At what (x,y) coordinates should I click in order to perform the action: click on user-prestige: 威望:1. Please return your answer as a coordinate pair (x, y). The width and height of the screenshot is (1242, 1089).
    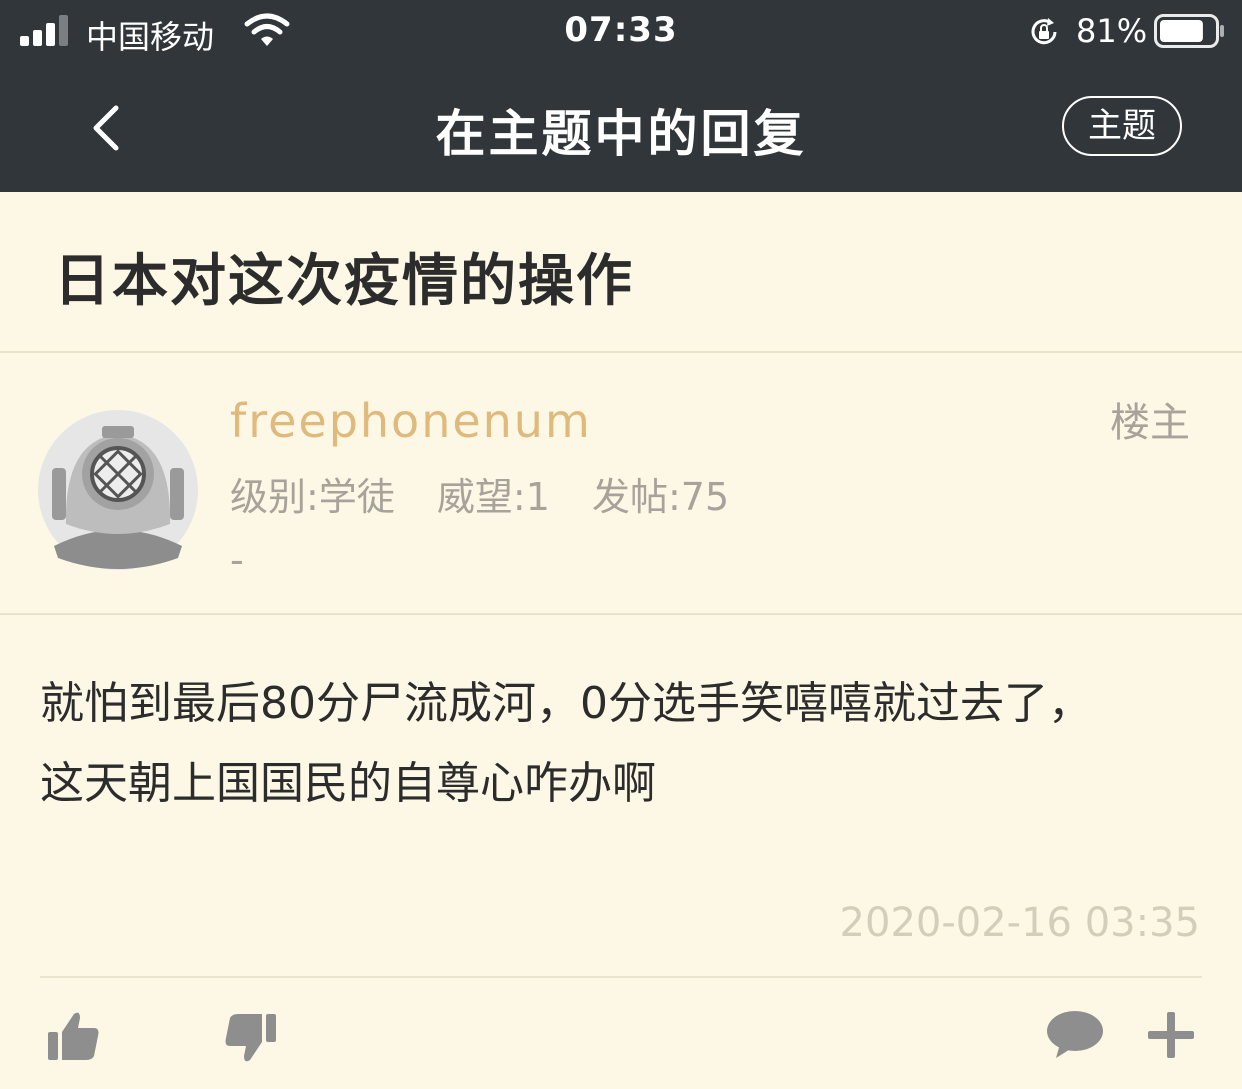
    Looking at the image, I should click on (493, 497).